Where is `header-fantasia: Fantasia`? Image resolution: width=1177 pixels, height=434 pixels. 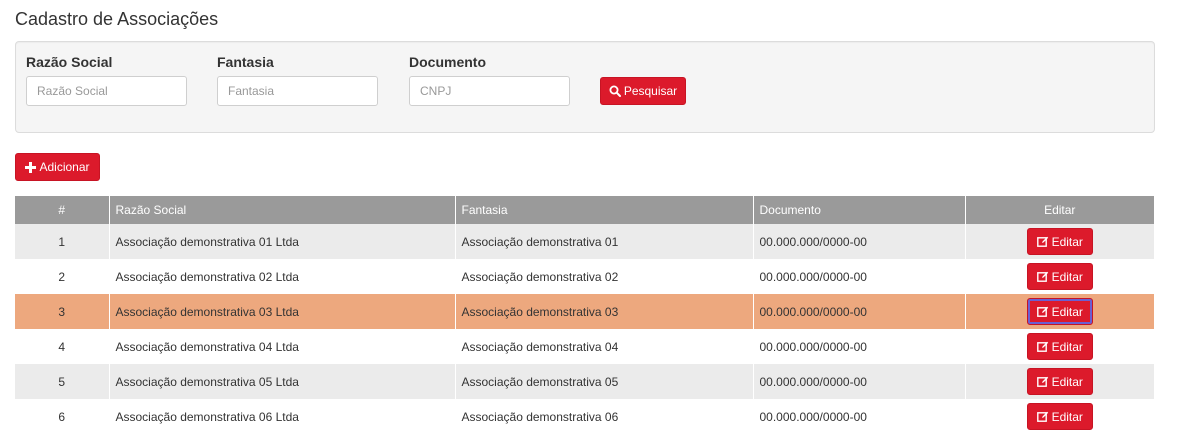 header-fantasia: Fantasia is located at coordinates (603, 210).